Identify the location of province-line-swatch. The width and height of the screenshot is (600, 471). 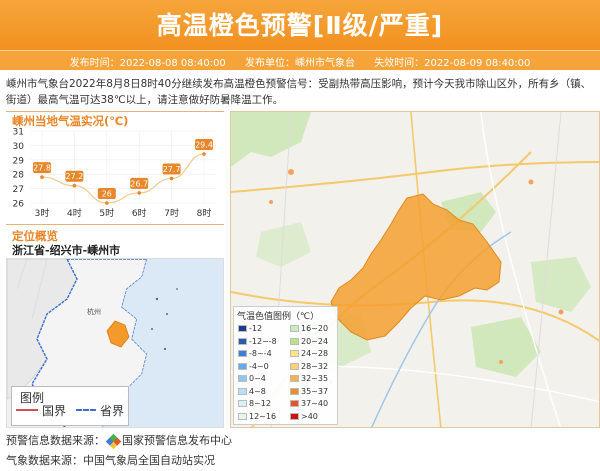
(86, 410).